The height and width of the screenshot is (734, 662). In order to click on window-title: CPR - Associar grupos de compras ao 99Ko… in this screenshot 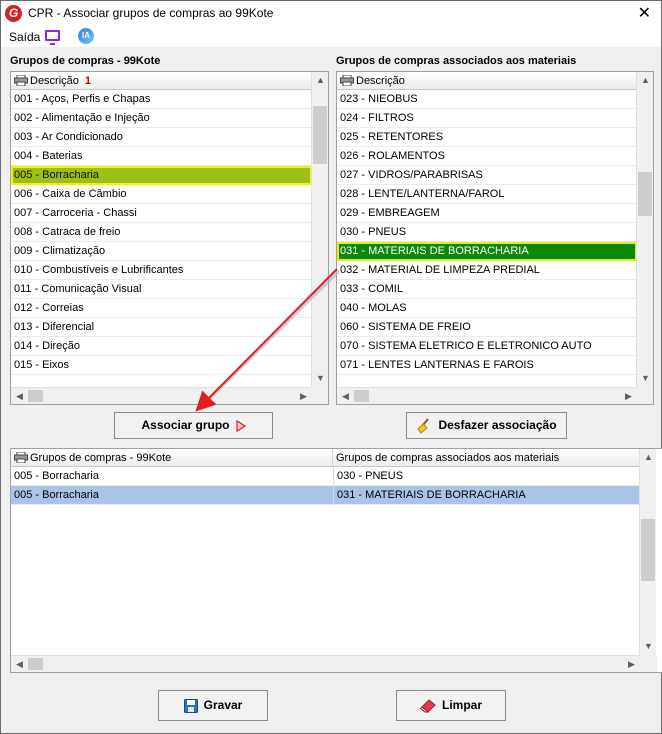, I will do `click(151, 13)`.